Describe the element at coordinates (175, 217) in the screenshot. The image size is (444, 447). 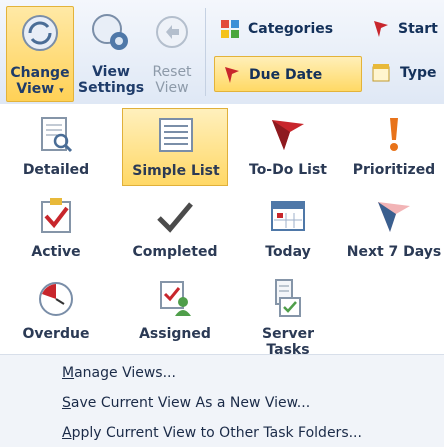
I see `completed-check-icon` at that location.